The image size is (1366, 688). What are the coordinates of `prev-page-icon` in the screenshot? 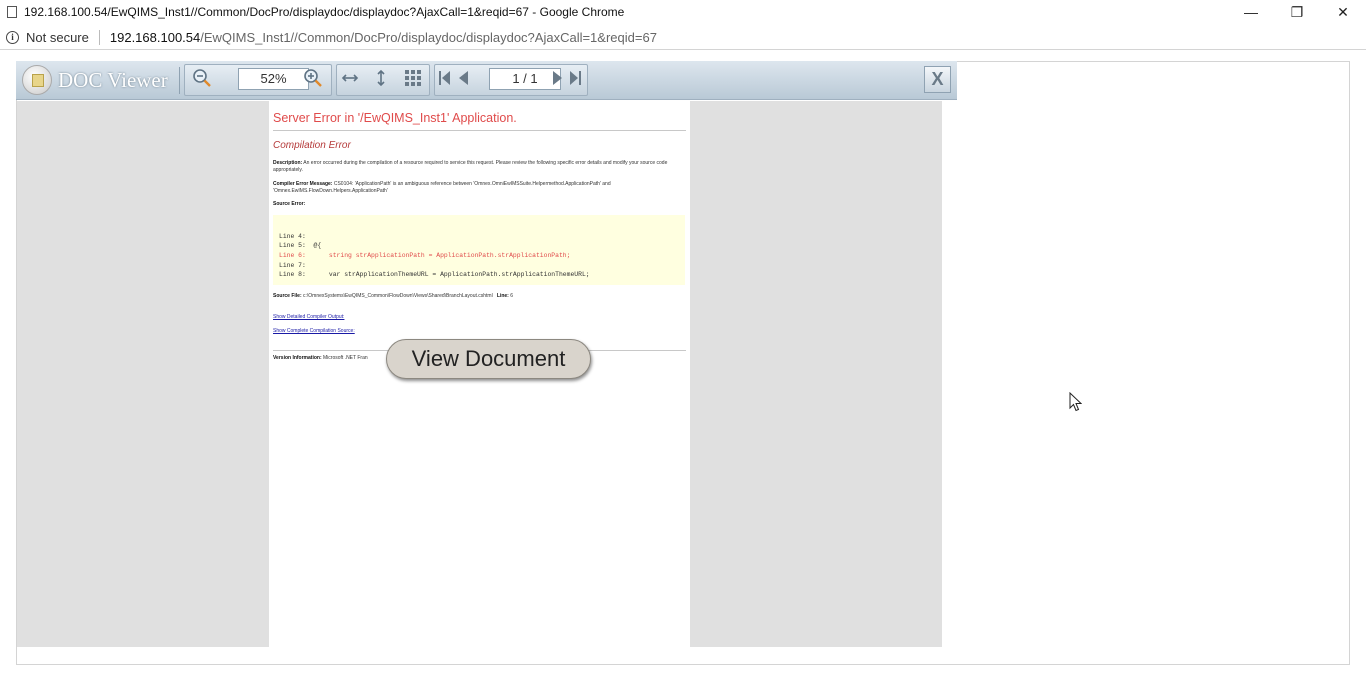 It's located at (463, 78).